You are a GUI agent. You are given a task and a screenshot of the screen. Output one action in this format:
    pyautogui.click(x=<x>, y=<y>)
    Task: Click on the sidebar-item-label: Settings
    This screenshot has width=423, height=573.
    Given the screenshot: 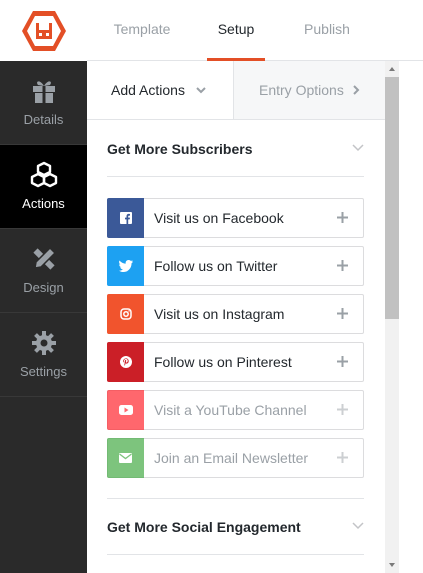 What is the action you would take?
    pyautogui.click(x=43, y=371)
    